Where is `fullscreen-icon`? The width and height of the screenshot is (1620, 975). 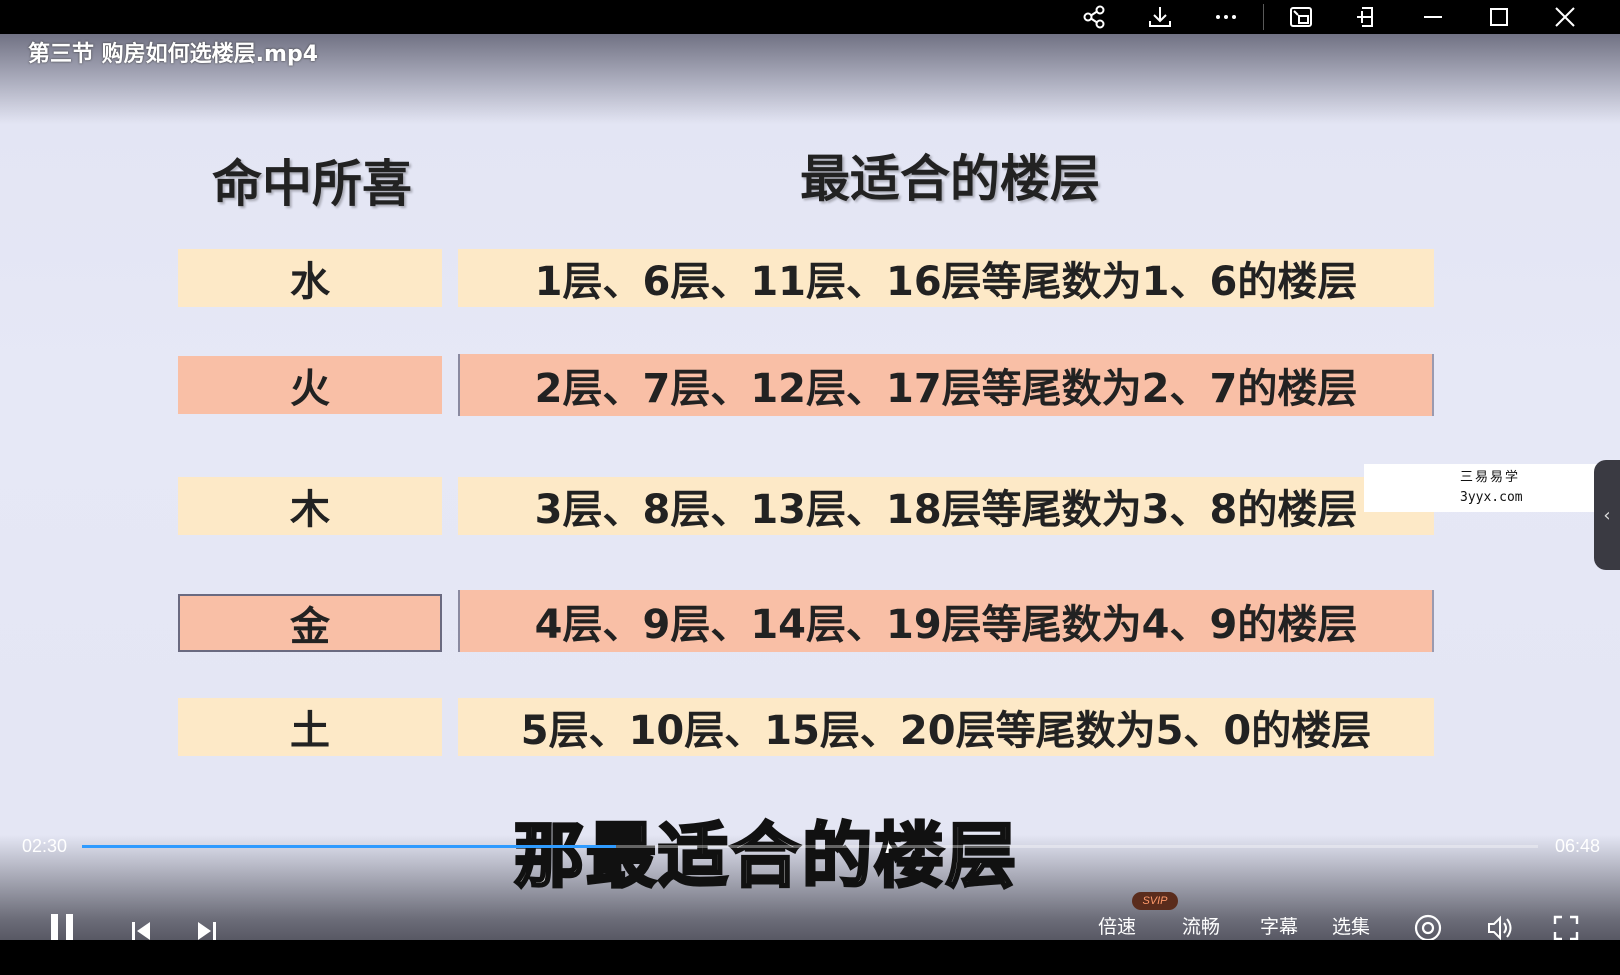 fullscreen-icon is located at coordinates (1566, 928).